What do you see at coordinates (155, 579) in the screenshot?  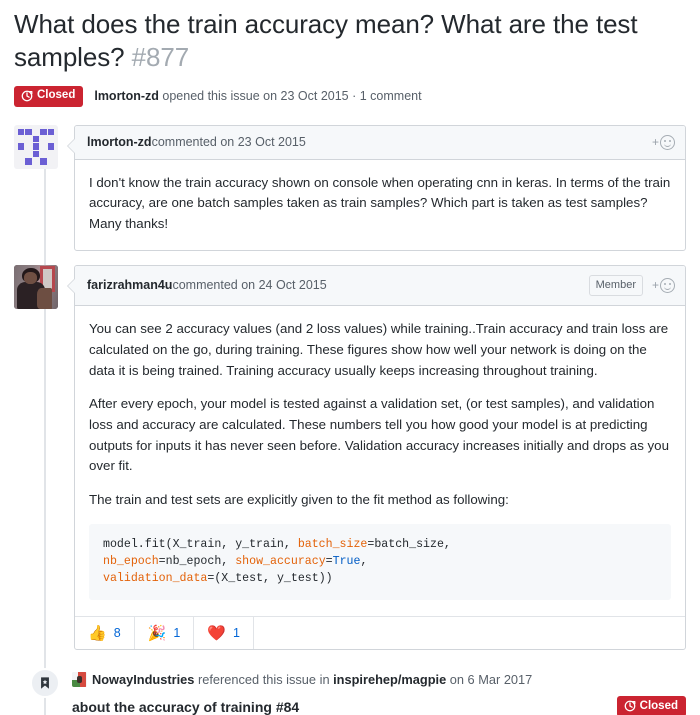 I see `code-token: validation_data` at bounding box center [155, 579].